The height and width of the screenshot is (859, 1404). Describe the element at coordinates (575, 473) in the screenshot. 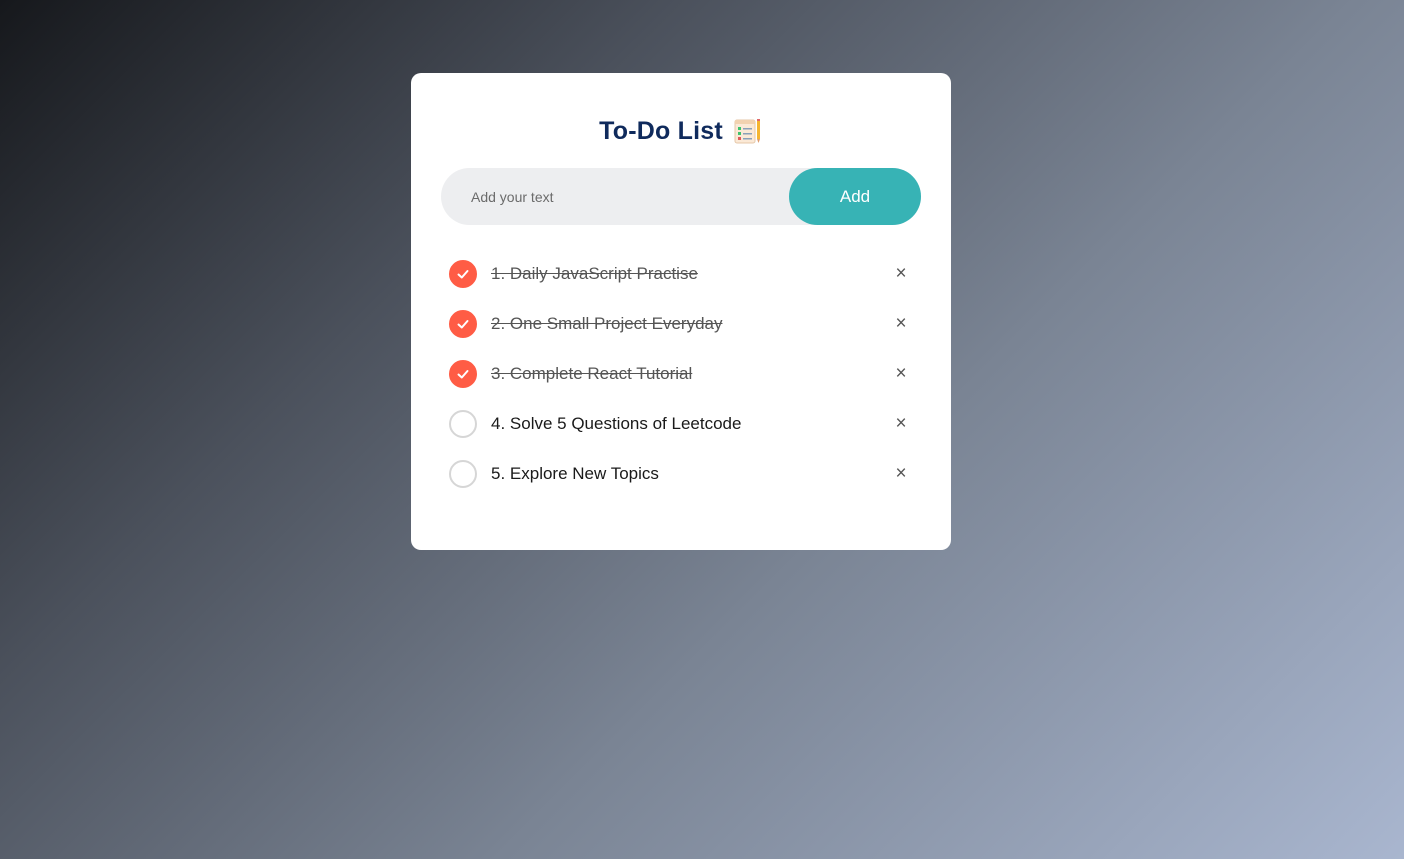

I see `task-label: 5. Explore New Topics` at that location.